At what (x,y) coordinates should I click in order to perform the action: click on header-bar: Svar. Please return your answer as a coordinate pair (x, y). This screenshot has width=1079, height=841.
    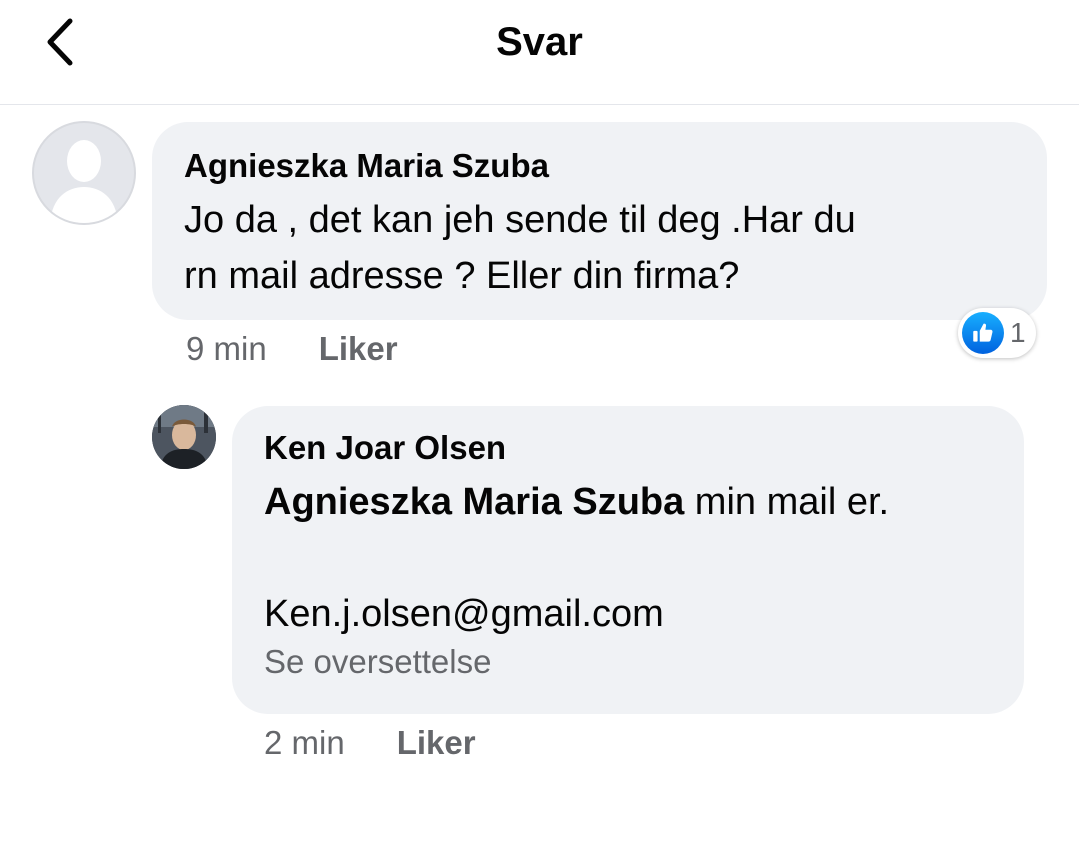
    Looking at the image, I should click on (539, 52).